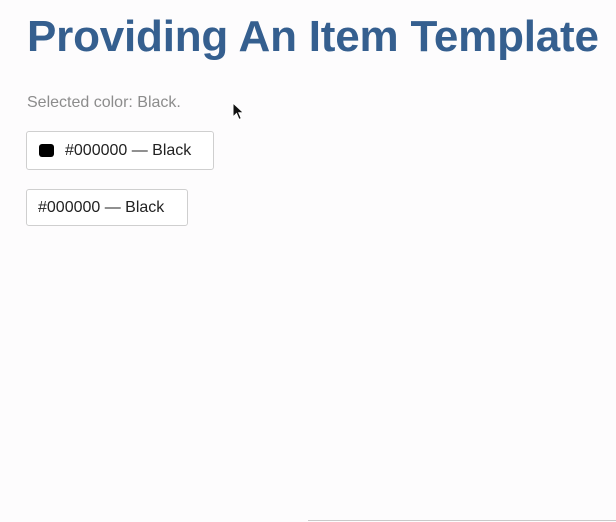  I want to click on color-template-dropdown: #000000 — Black, so click(120, 150).